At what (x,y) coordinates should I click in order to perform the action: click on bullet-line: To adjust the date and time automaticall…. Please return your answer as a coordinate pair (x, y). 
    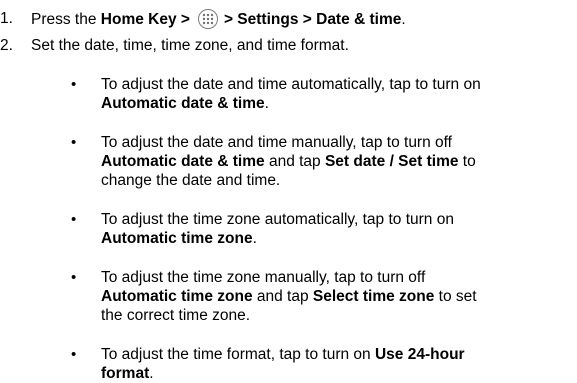
    Looking at the image, I should click on (339, 84).